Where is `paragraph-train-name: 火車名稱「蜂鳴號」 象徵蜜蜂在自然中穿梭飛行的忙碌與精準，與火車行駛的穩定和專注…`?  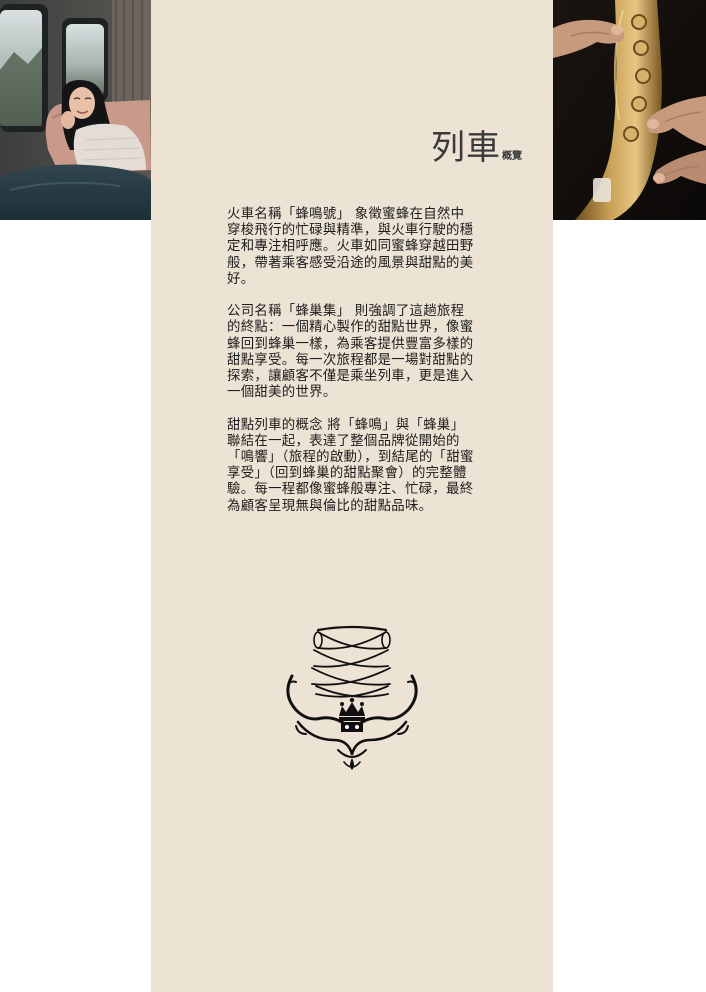 paragraph-train-name: 火車名稱「蜂鳴號」 象徵蜜蜂在自然中穿梭飛行的忙碌與精準，與火車行駛的穩定和專注… is located at coordinates (350, 247).